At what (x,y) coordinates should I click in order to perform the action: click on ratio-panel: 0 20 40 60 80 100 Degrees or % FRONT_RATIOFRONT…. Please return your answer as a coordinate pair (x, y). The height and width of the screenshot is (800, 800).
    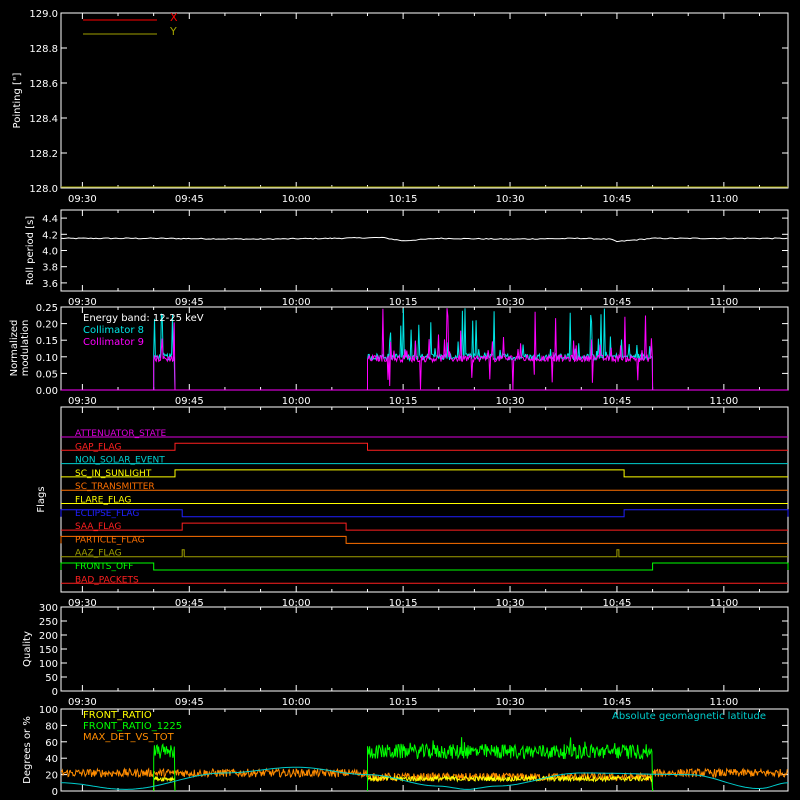
    Looking at the image, I should click on (405, 751).